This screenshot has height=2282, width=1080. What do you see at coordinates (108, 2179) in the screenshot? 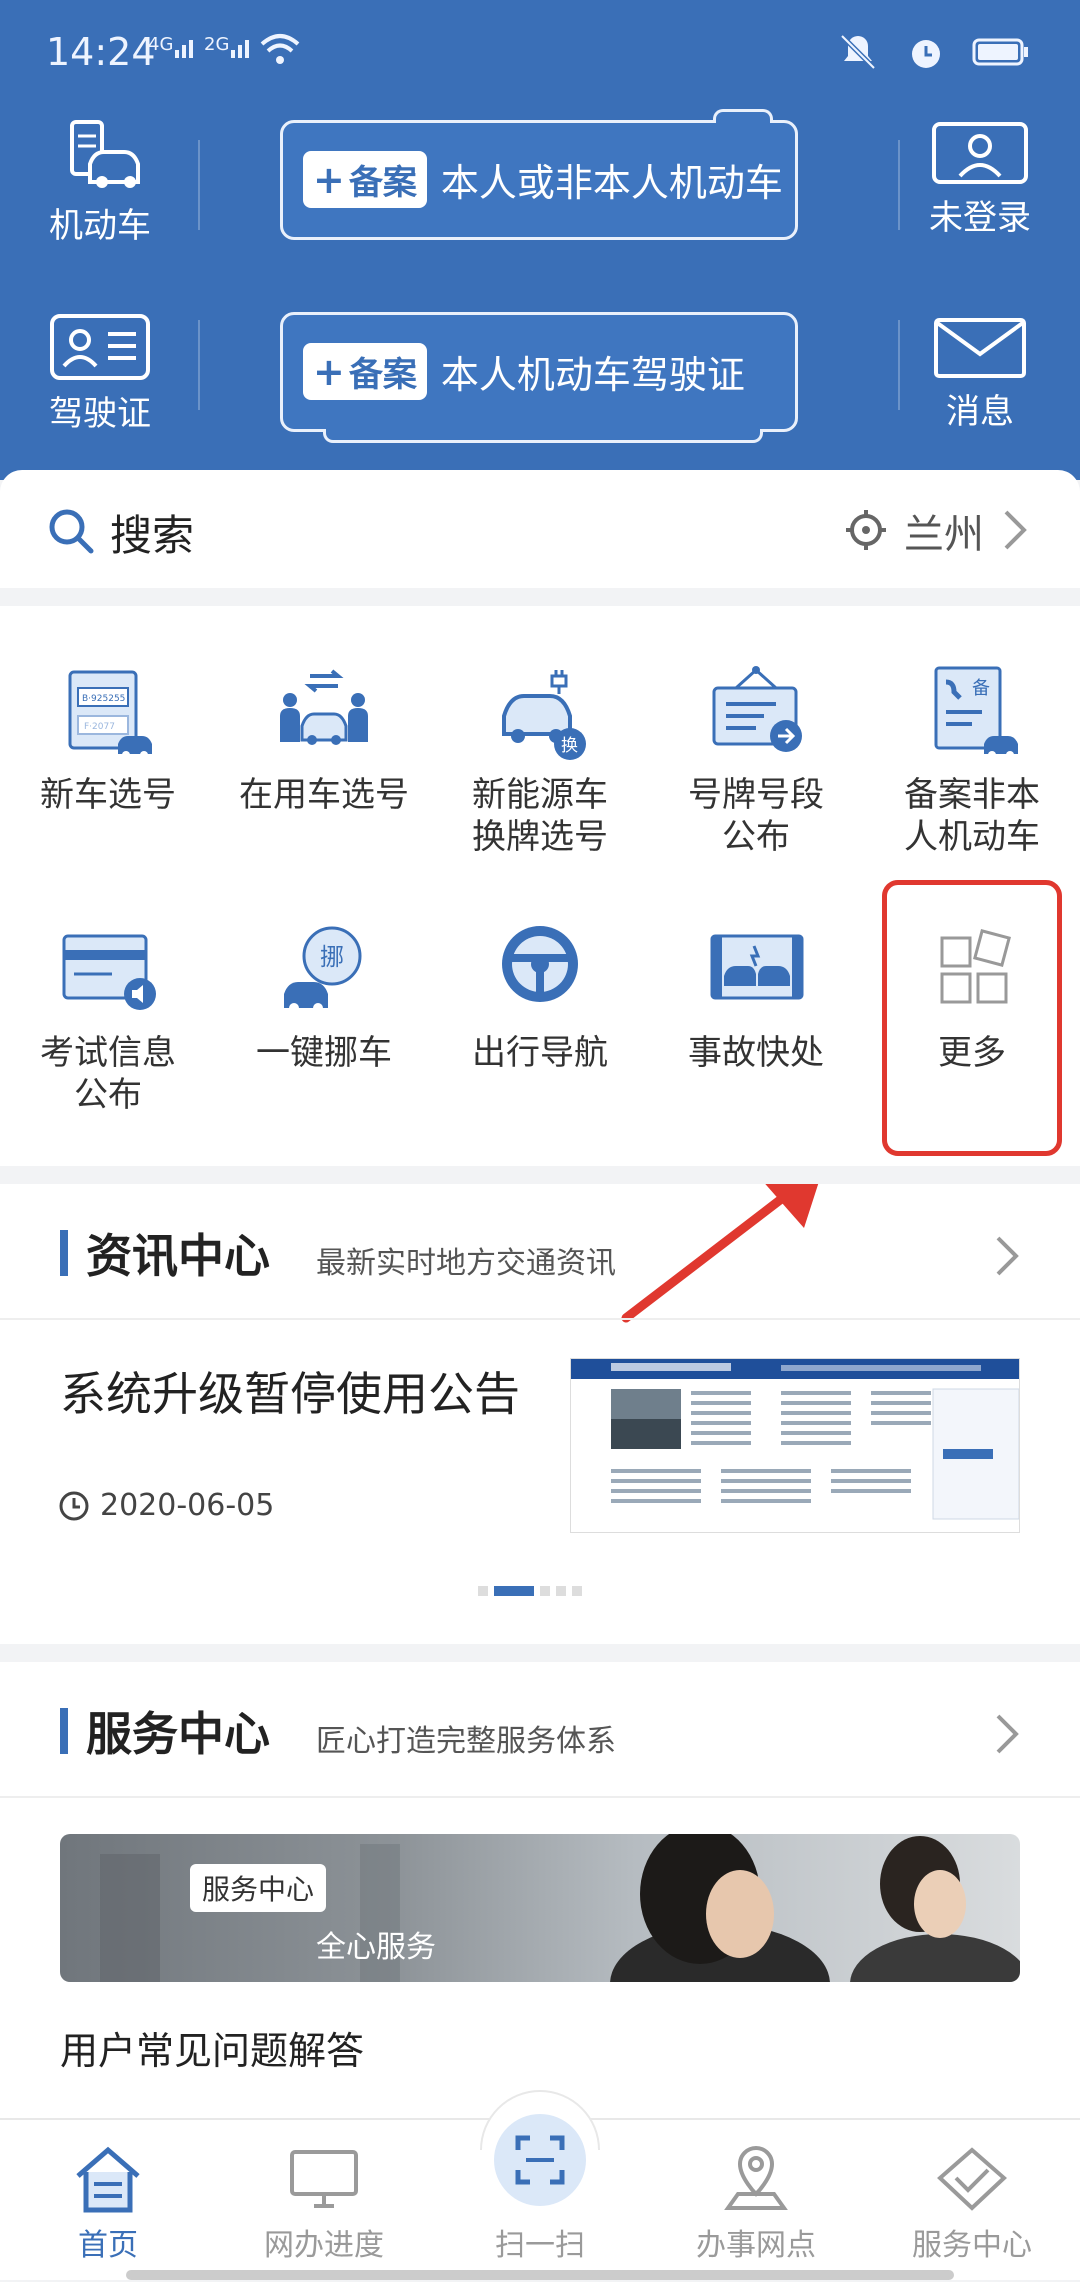
I see `home-icon` at bounding box center [108, 2179].